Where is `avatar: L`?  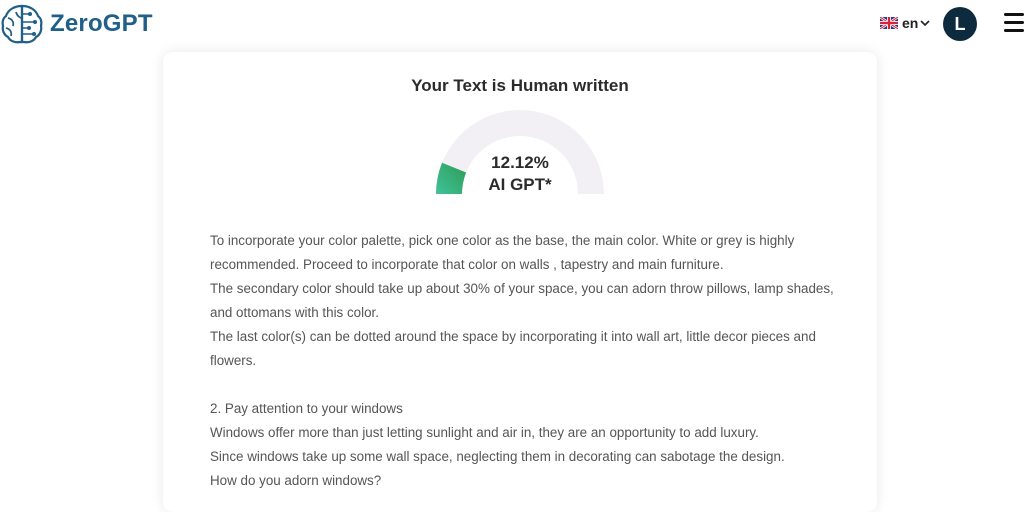 avatar: L is located at coordinates (960, 24).